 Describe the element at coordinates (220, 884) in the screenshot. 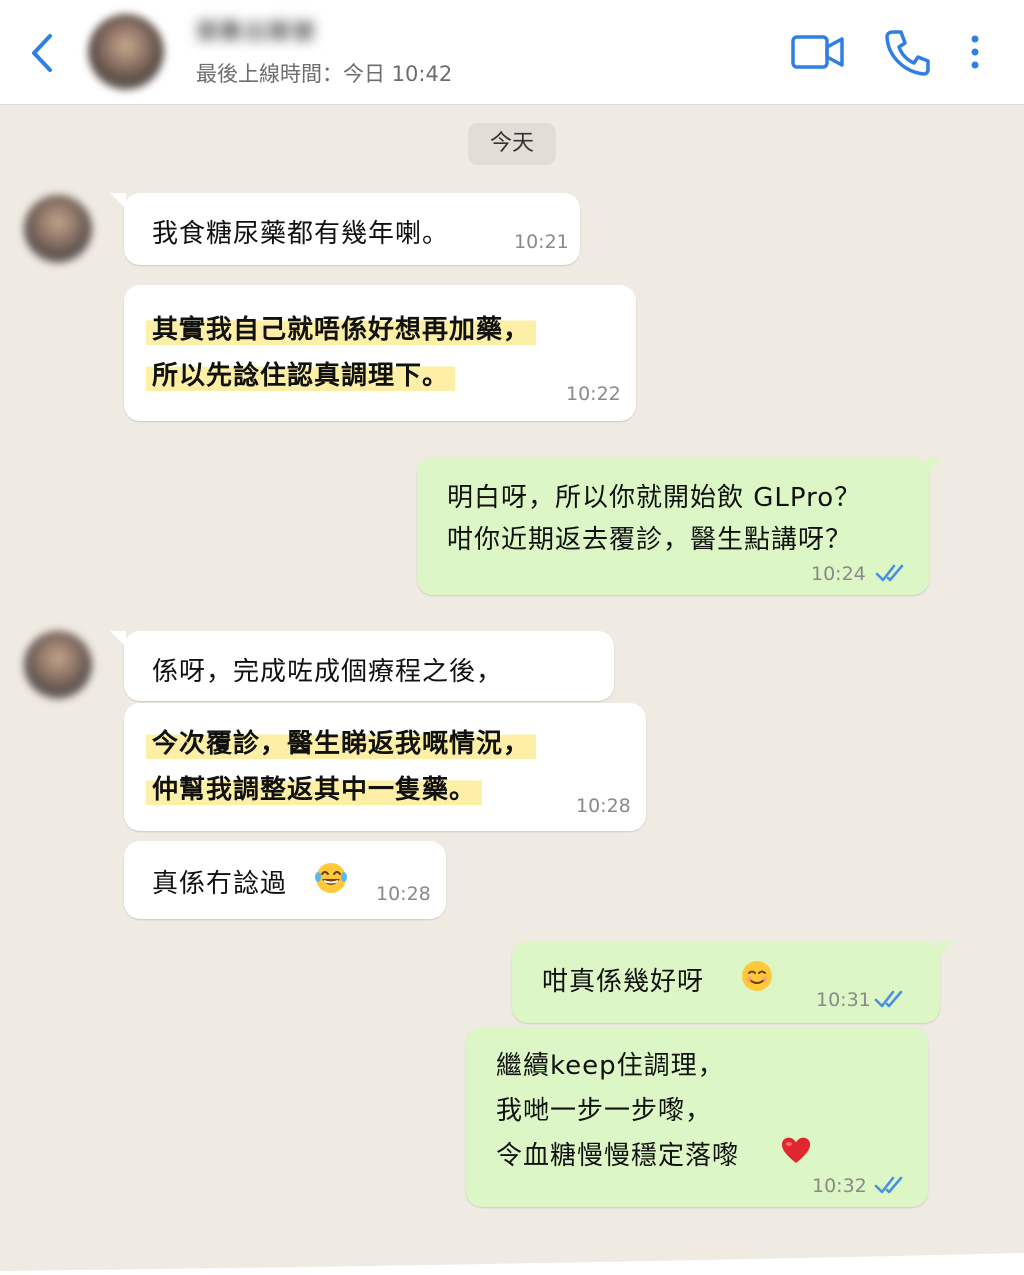

I see `message-text: 真係冇諗過` at that location.